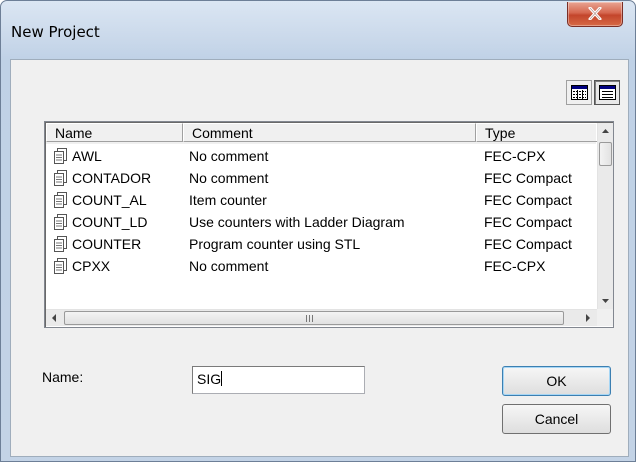  I want to click on scroll-left-button, so click(54, 318).